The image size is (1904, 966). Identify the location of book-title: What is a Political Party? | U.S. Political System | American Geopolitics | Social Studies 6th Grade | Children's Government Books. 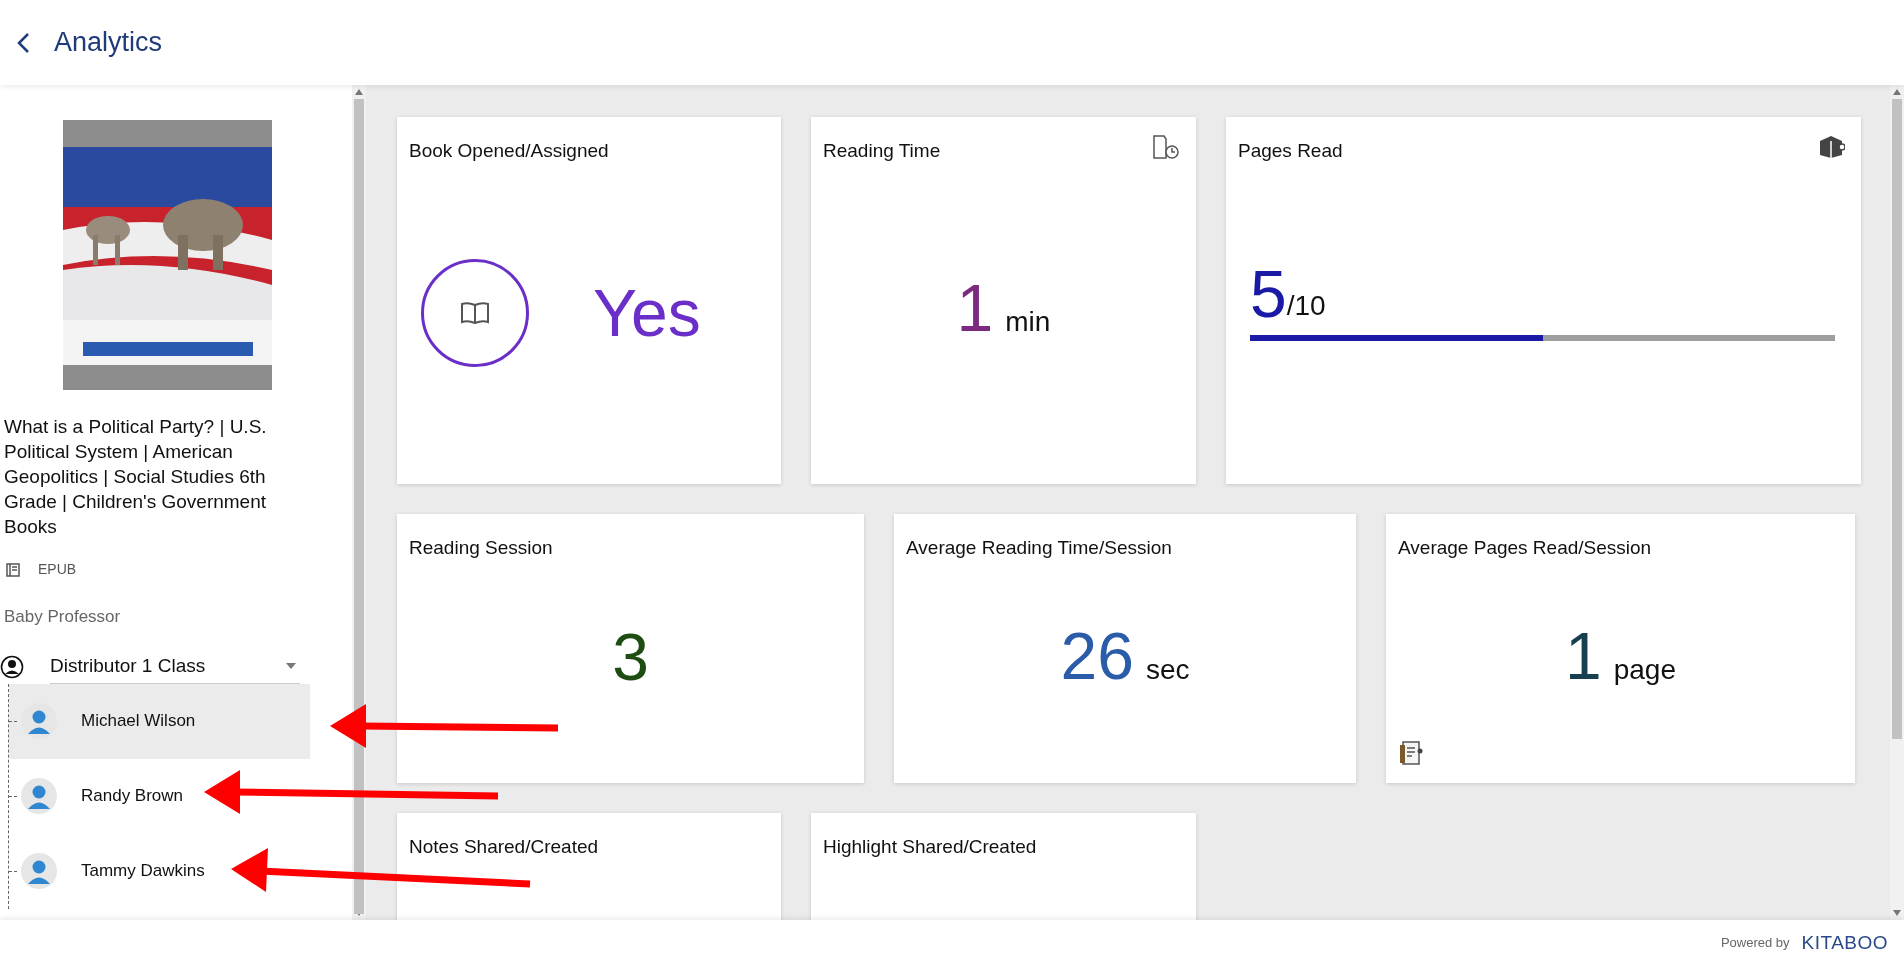
(135, 477).